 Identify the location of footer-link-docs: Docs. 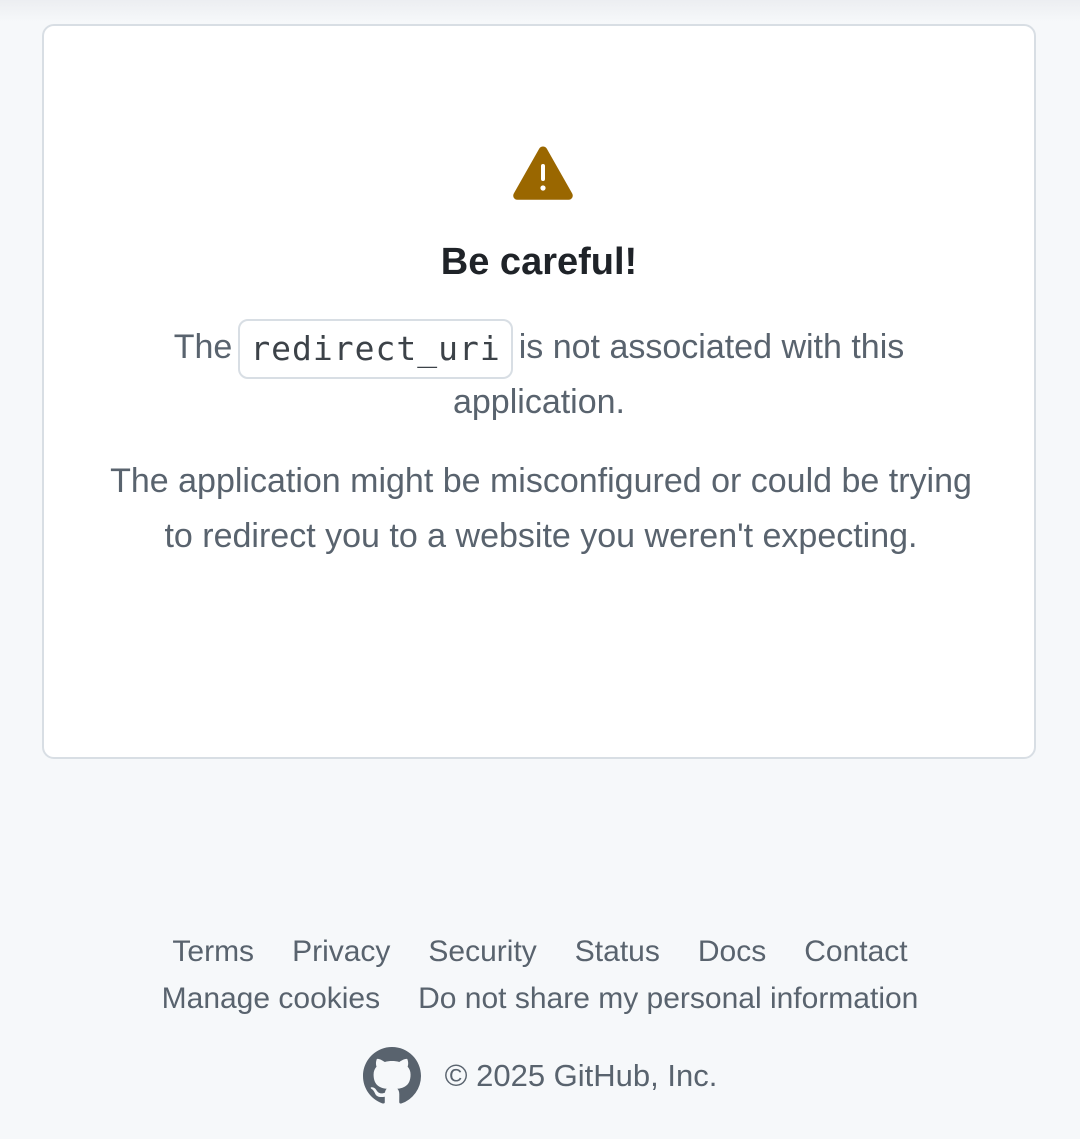
(732, 951).